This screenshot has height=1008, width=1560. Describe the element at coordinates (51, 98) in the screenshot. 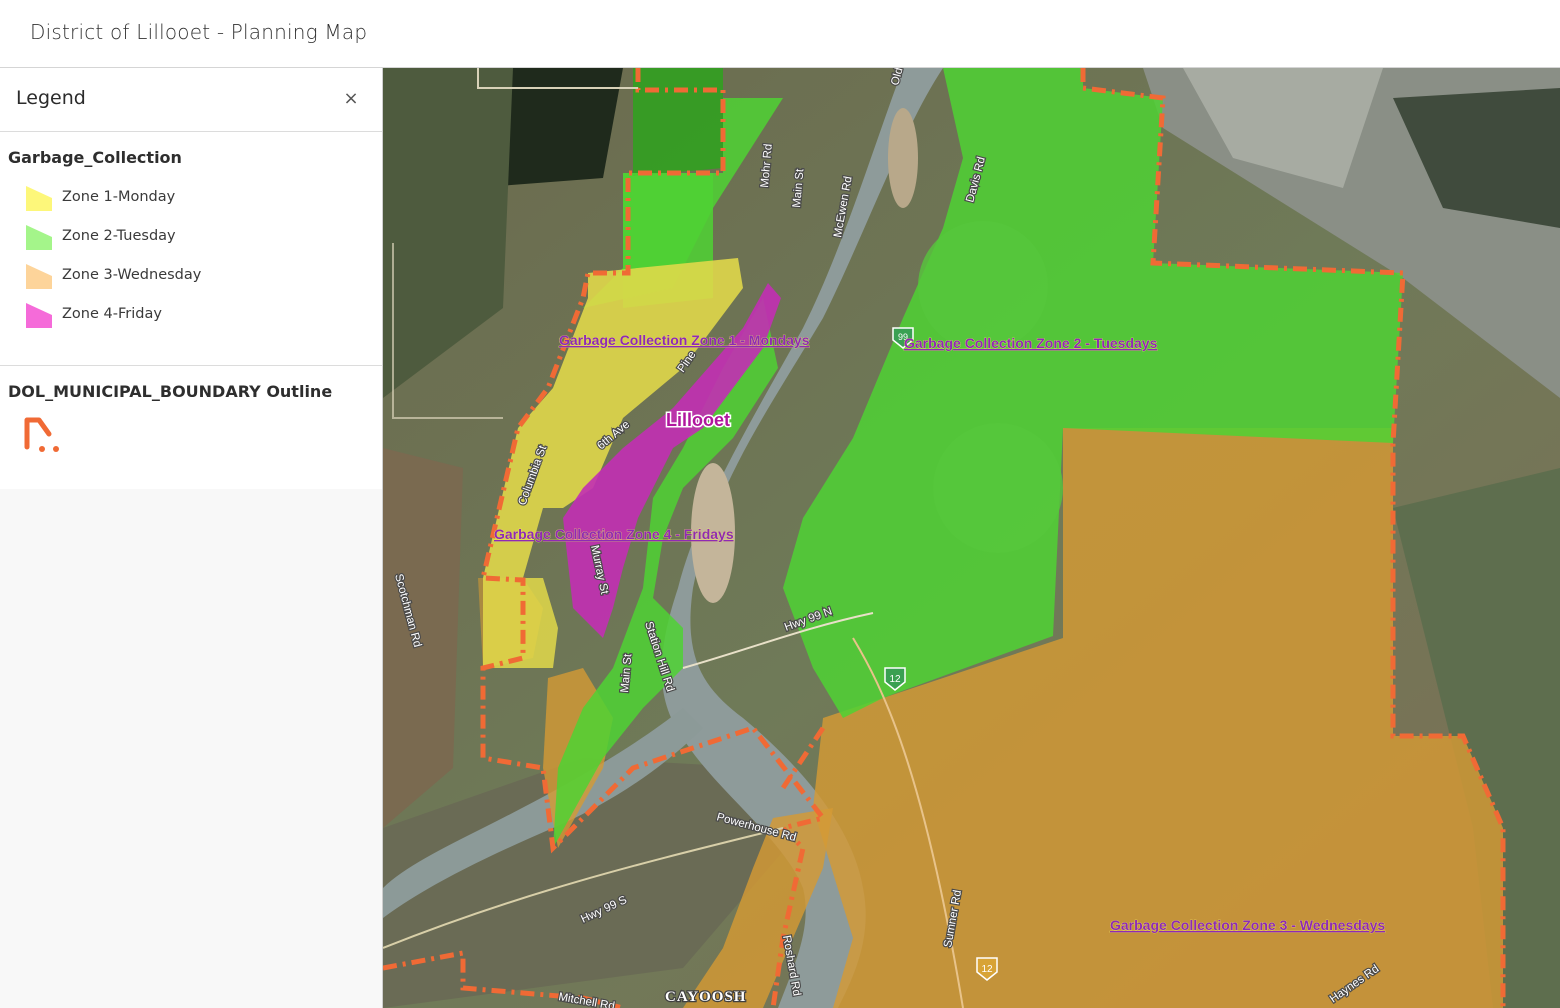

I see `legend-title: Legend` at that location.